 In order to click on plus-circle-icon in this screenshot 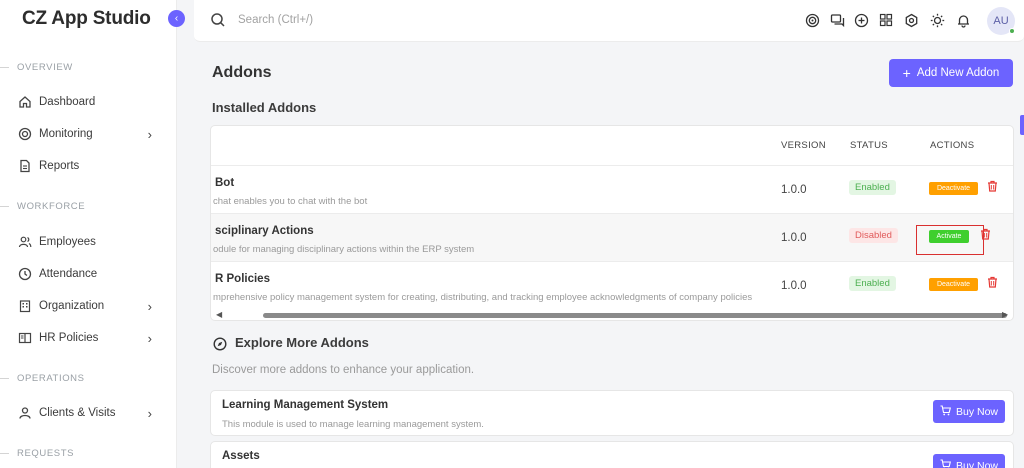, I will do `click(861, 20)`.